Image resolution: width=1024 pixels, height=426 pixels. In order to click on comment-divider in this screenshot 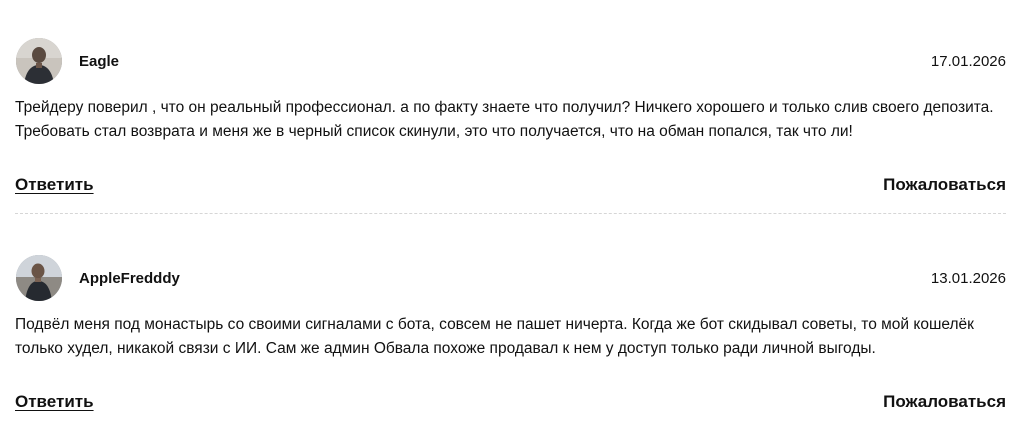, I will do `click(510, 213)`.